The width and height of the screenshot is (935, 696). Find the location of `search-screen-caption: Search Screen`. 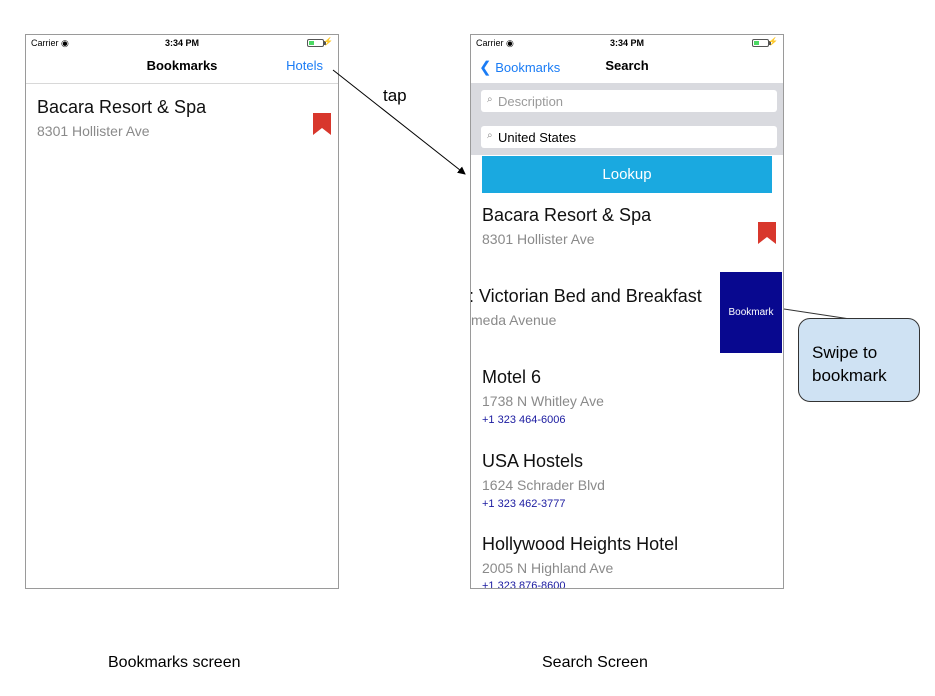

search-screen-caption: Search Screen is located at coordinates (595, 662).